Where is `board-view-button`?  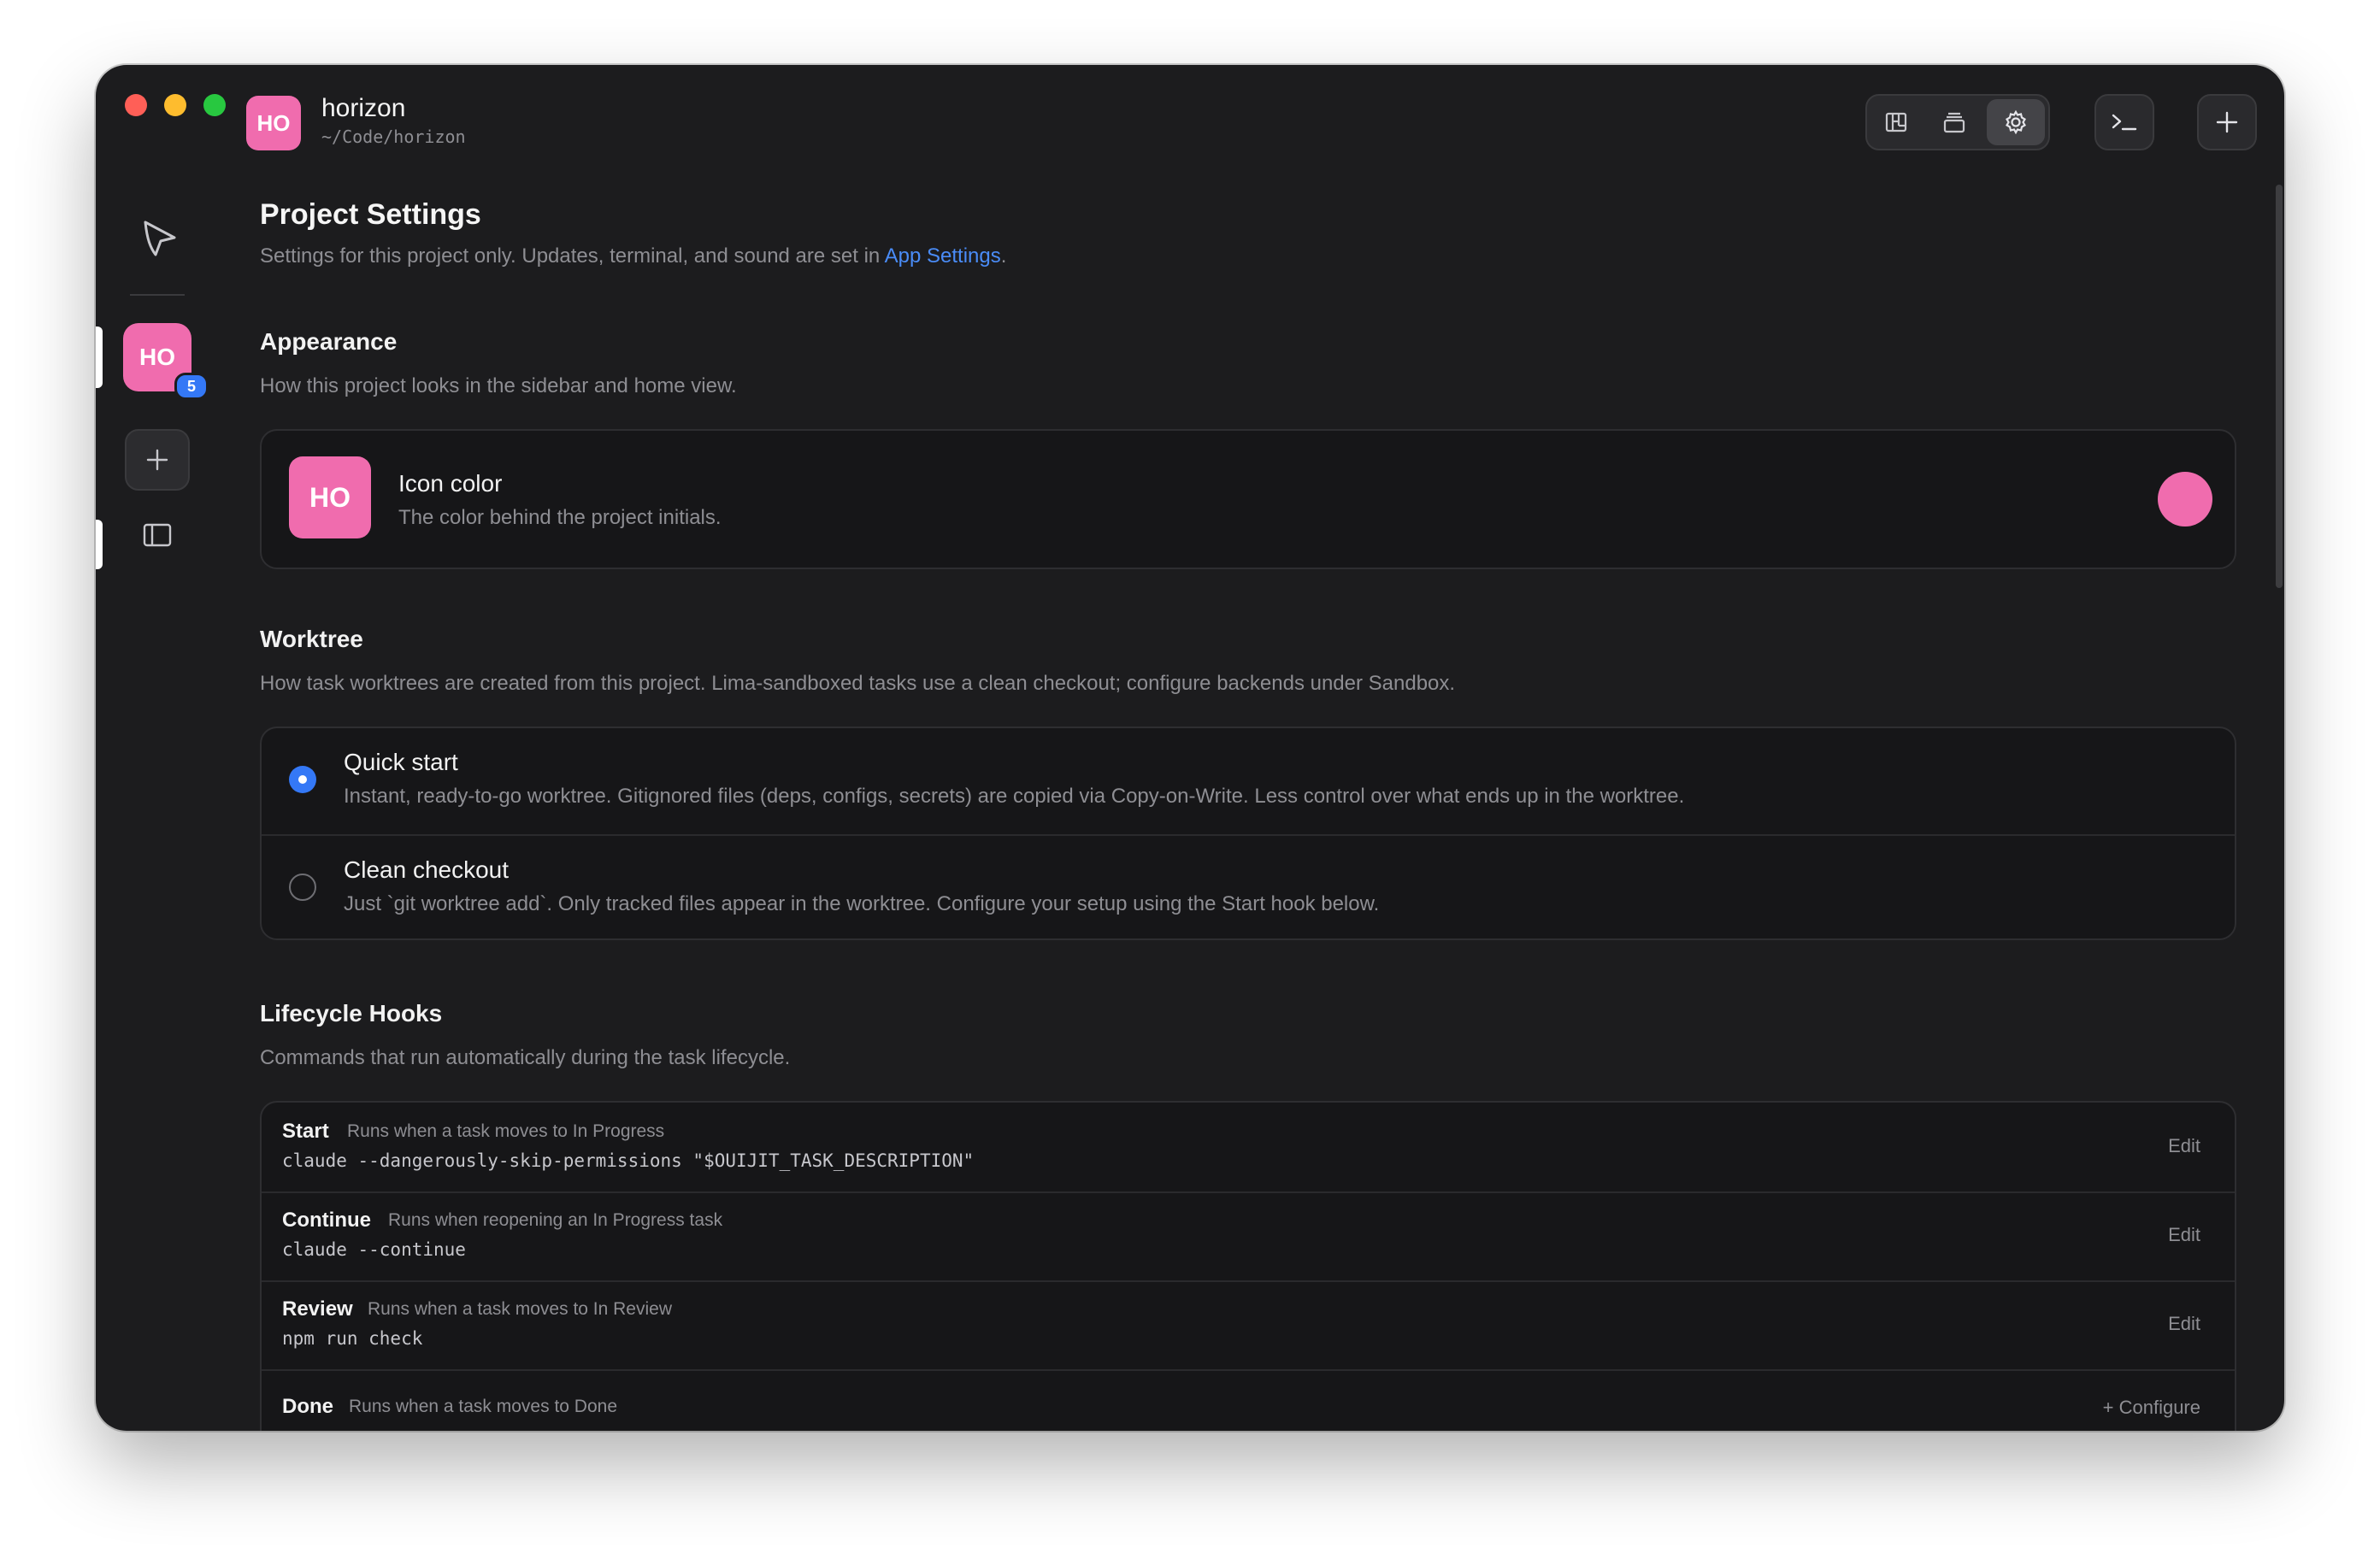 board-view-button is located at coordinates (1896, 122).